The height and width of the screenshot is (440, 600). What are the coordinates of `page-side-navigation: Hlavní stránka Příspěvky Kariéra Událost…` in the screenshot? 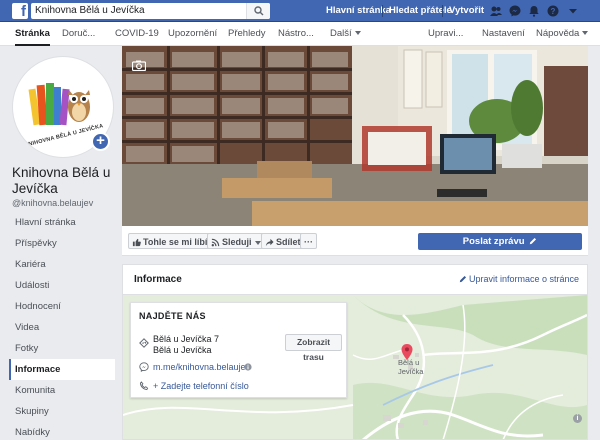 It's located at (62, 326).